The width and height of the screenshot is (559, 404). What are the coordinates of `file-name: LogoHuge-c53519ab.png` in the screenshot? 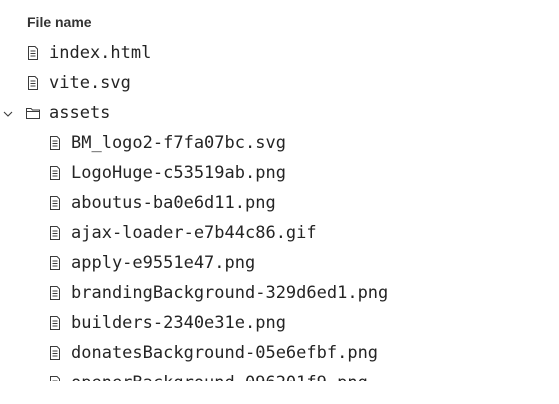 It's located at (178, 173).